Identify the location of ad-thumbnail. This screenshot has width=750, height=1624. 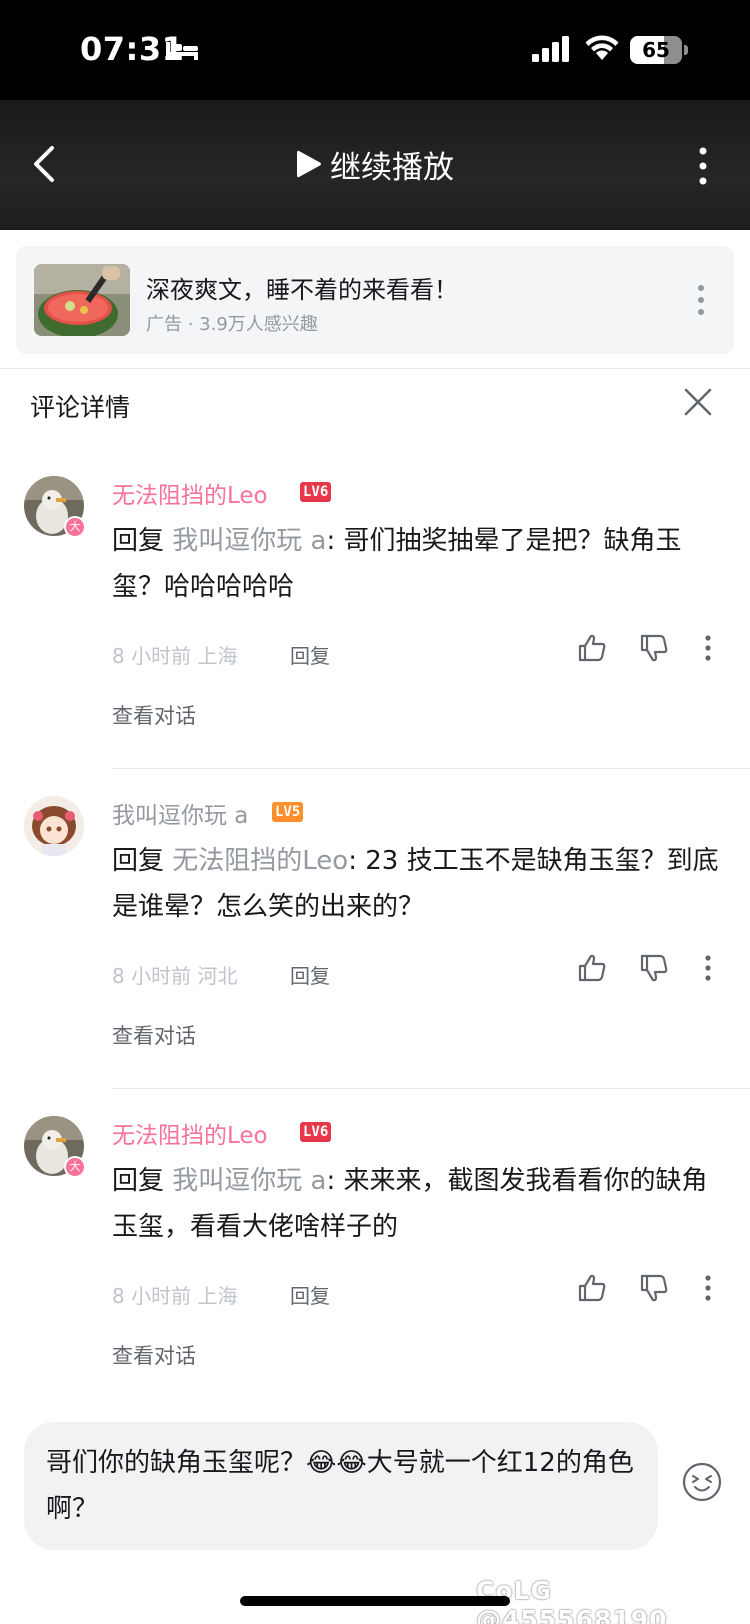
(82, 300).